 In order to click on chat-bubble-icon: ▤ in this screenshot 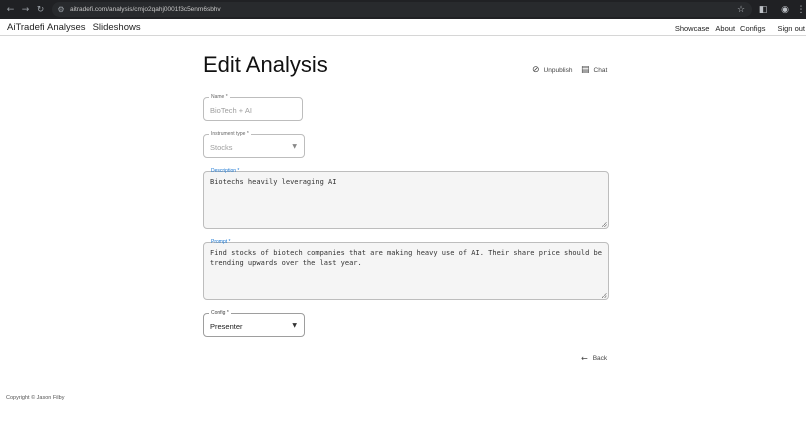, I will do `click(585, 70)`.